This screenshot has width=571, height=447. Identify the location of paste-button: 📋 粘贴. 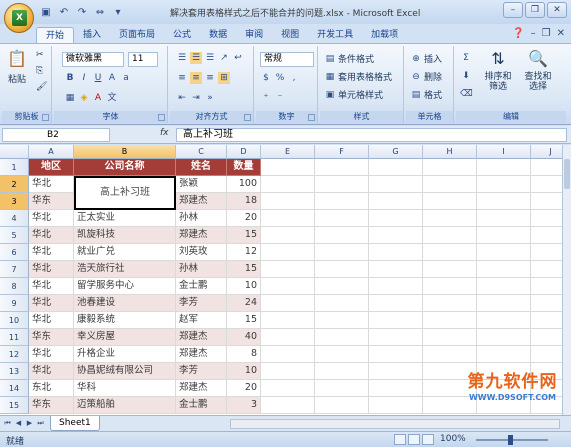
(17, 66).